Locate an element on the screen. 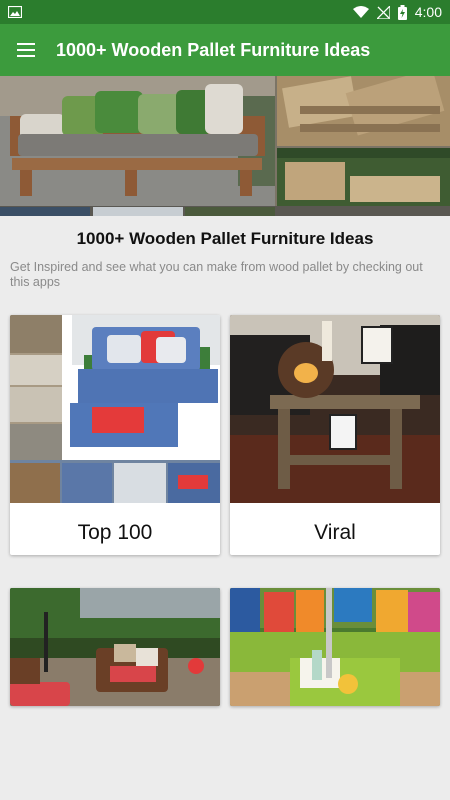 The image size is (450, 800). category-card-patio is located at coordinates (115, 647).